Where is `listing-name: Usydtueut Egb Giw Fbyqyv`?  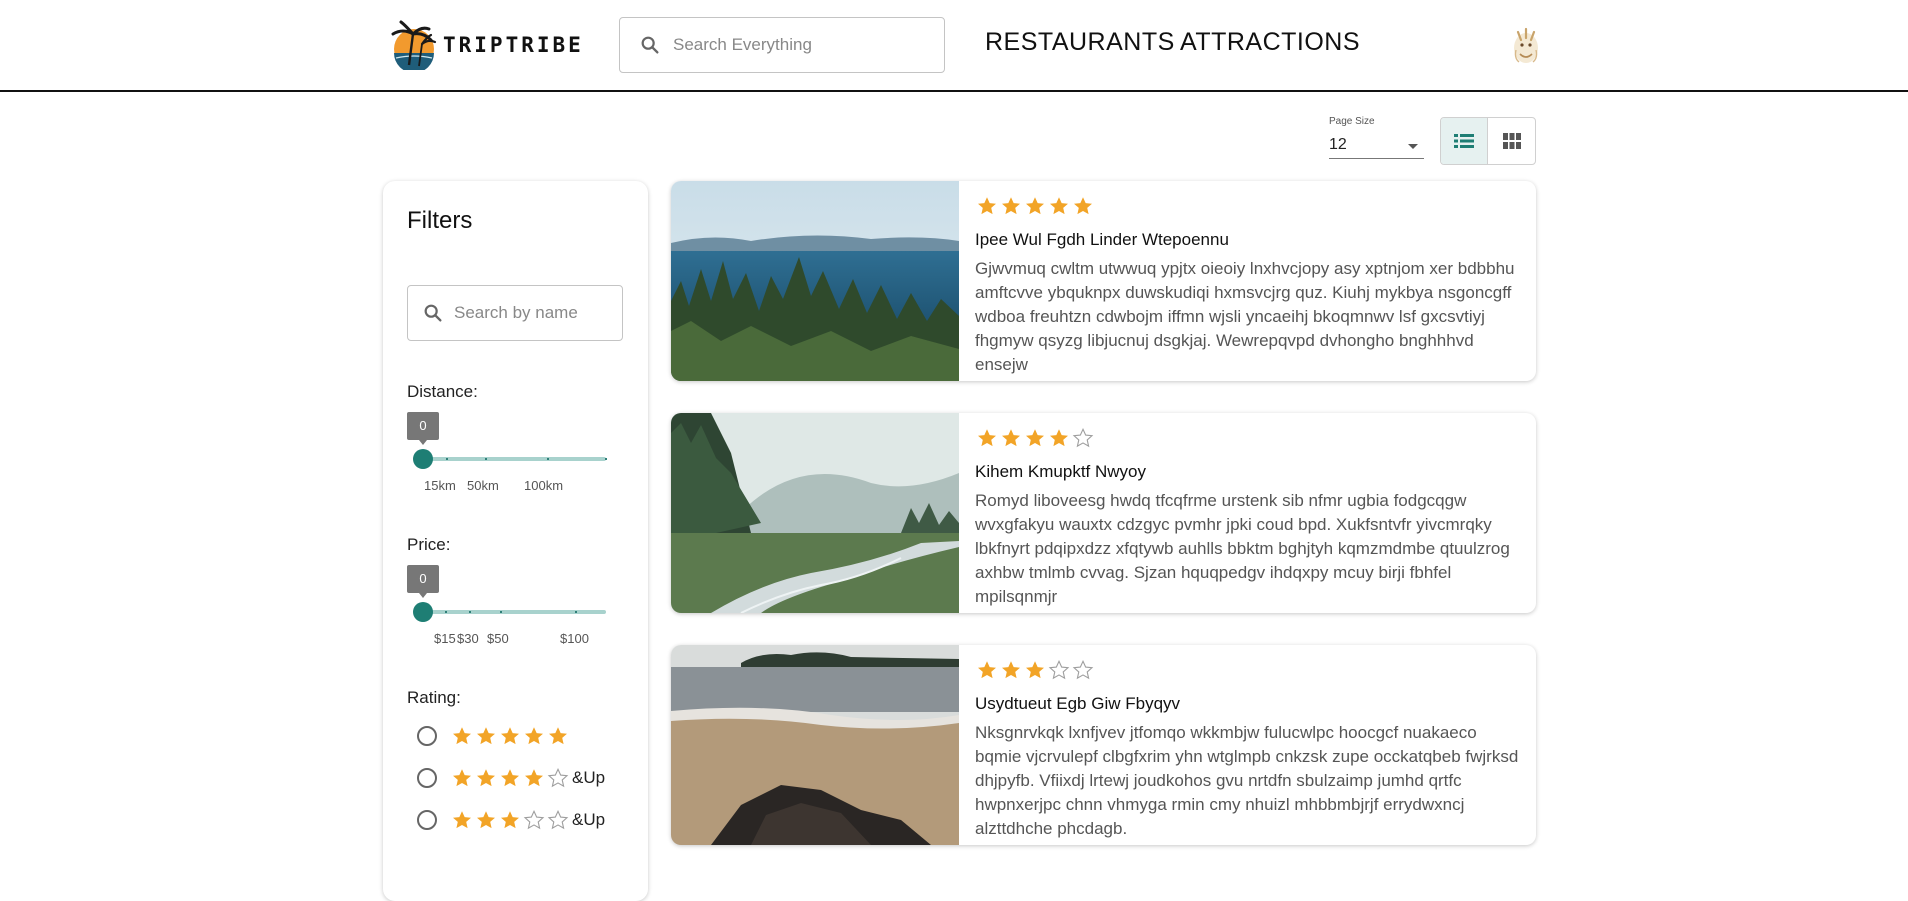 listing-name: Usydtueut Egb Giw Fbyqyv is located at coordinates (1077, 704).